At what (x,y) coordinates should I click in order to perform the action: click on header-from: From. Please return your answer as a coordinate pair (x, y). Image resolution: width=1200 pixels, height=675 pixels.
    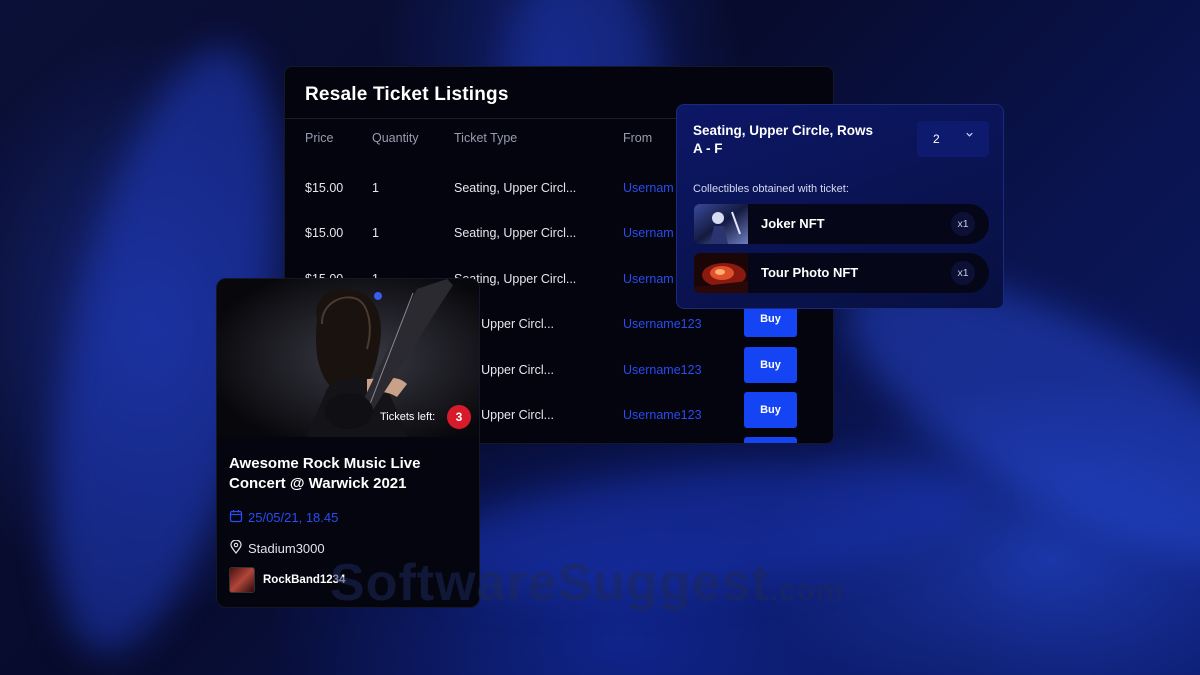
    Looking at the image, I should click on (638, 138).